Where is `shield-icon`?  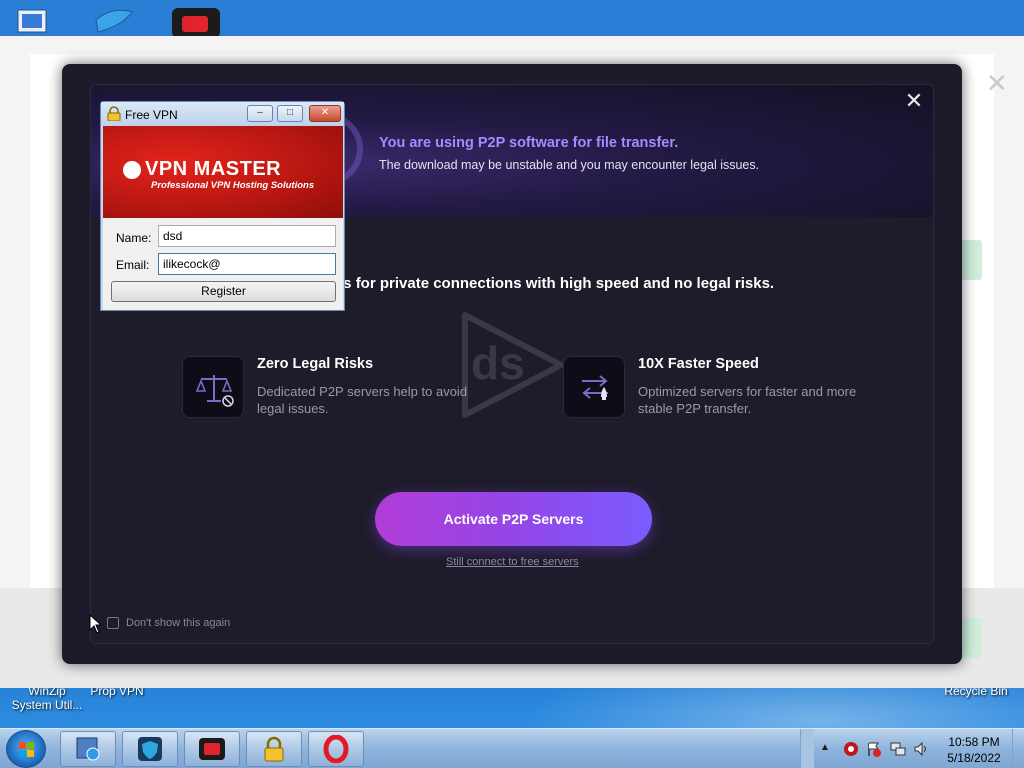 shield-icon is located at coordinates (150, 749).